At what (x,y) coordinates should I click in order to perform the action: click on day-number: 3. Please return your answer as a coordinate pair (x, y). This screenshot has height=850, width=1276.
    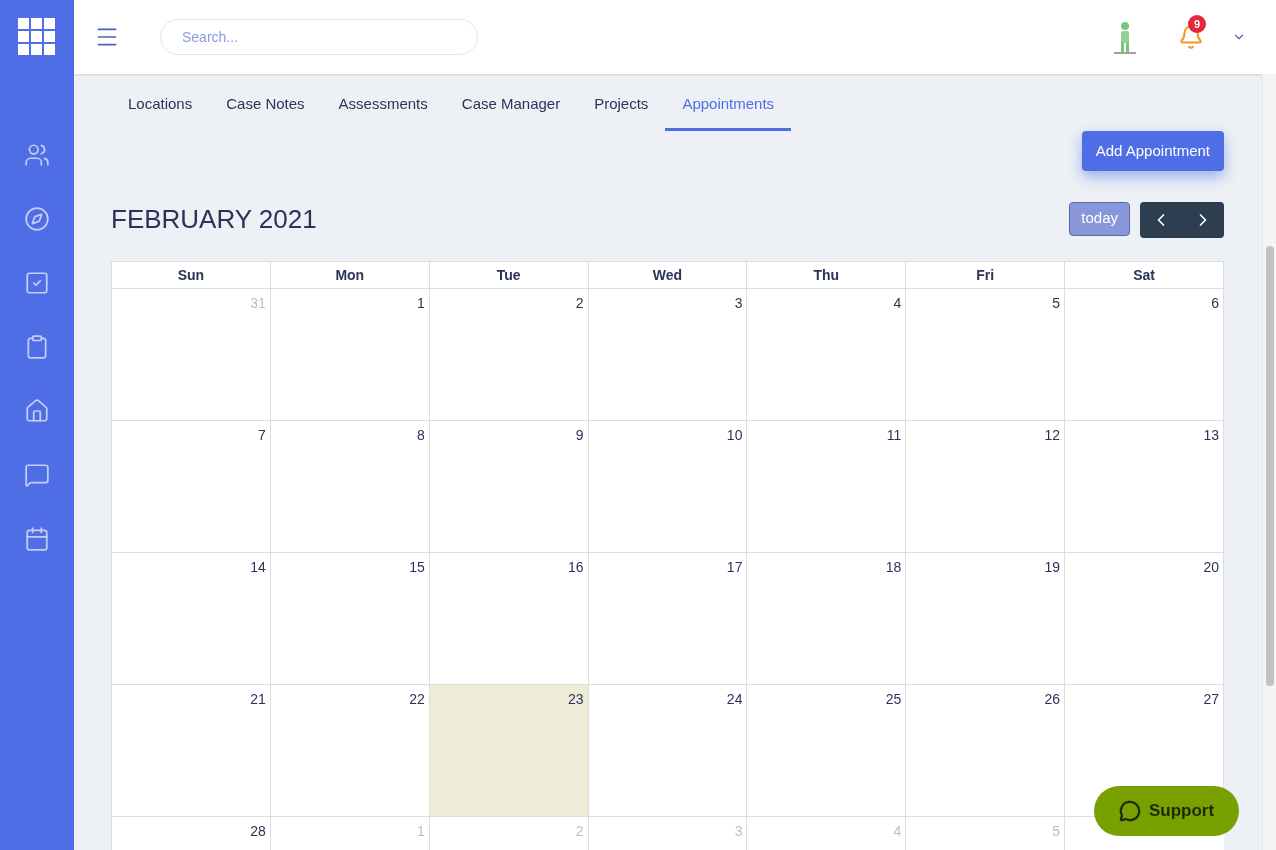
    Looking at the image, I should click on (738, 303).